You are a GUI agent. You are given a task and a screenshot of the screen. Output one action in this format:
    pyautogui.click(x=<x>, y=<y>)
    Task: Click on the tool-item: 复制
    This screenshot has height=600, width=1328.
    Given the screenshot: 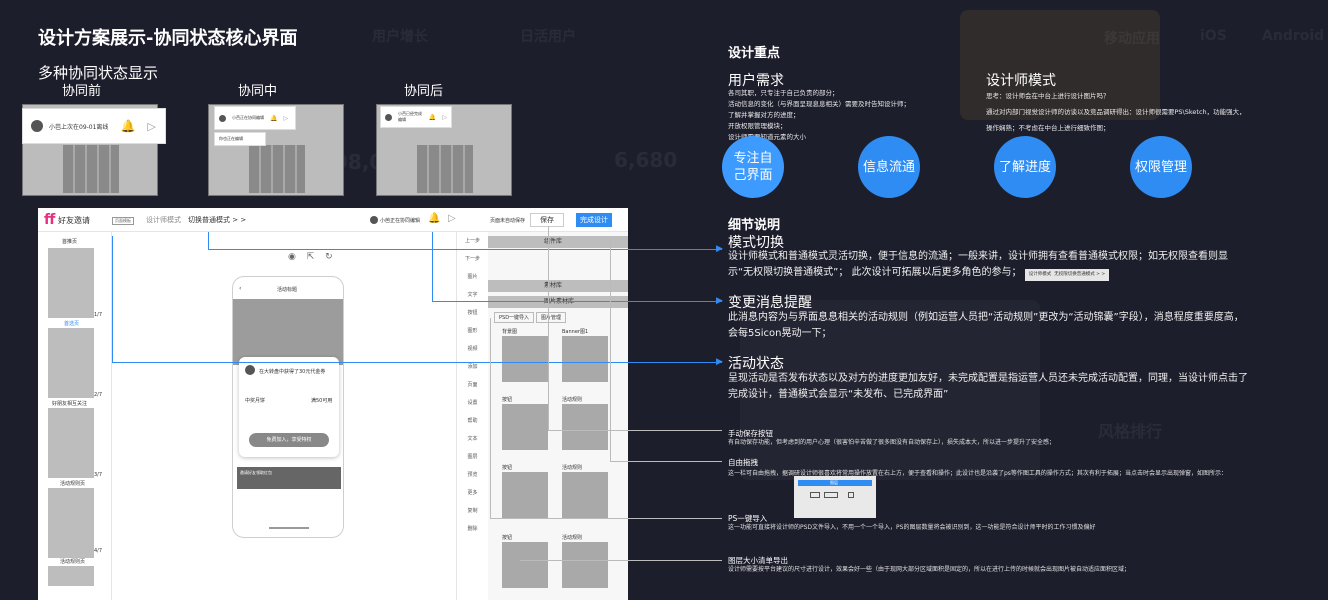 What is the action you would take?
    pyautogui.click(x=472, y=511)
    